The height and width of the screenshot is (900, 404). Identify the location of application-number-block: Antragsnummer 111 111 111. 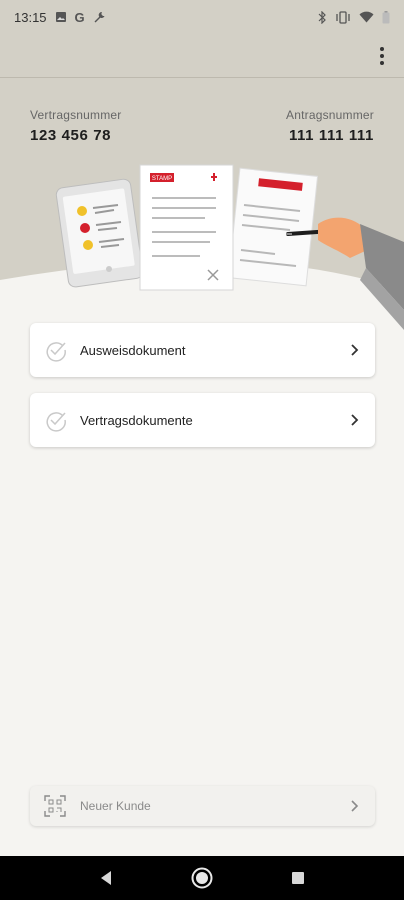
(330, 126).